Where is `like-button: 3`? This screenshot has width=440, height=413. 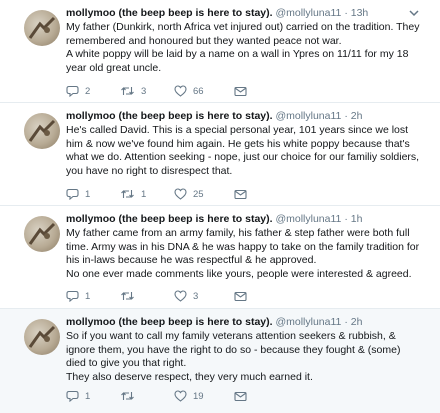 like-button: 3 is located at coordinates (204, 296).